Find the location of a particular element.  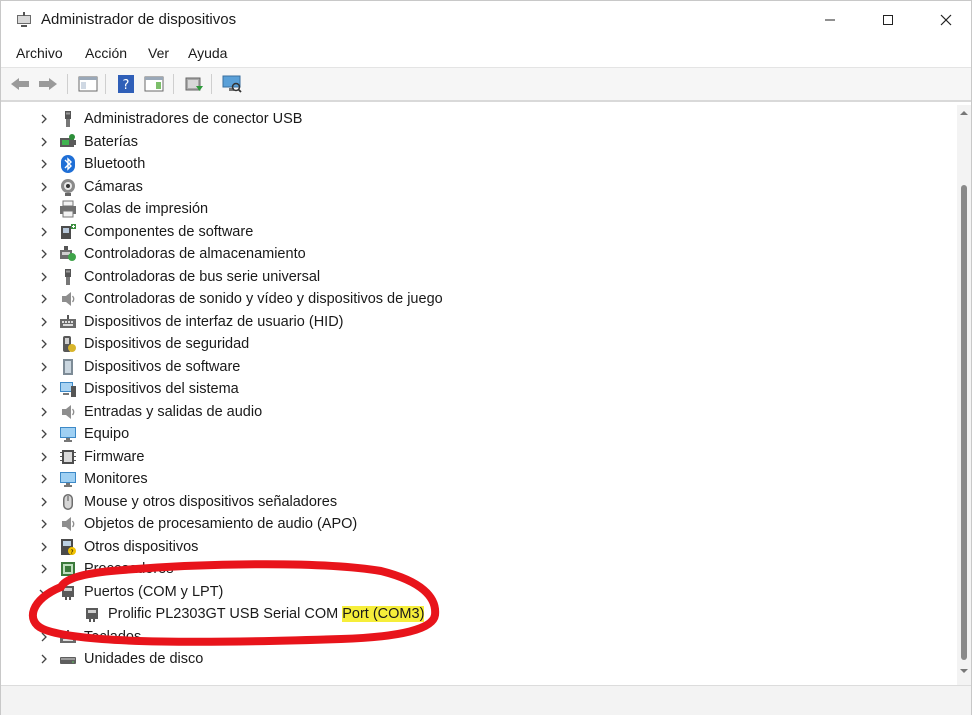

tree-category-item: Firmware is located at coordinates (471, 457).